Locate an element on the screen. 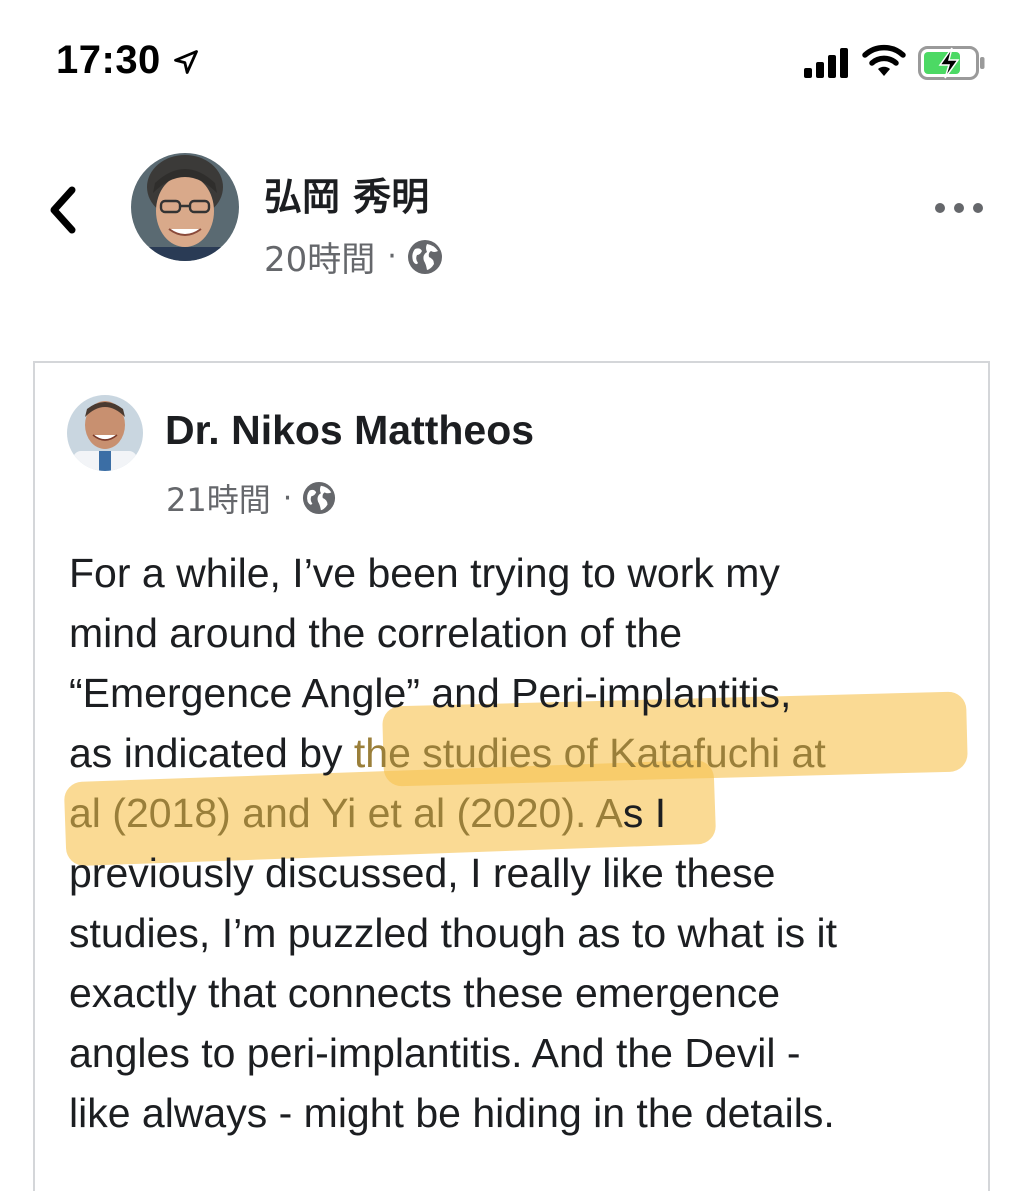 This screenshot has width=1024, height=1191. post-text-line: For a while, I’ve been trying to work my is located at coordinates (424, 573).